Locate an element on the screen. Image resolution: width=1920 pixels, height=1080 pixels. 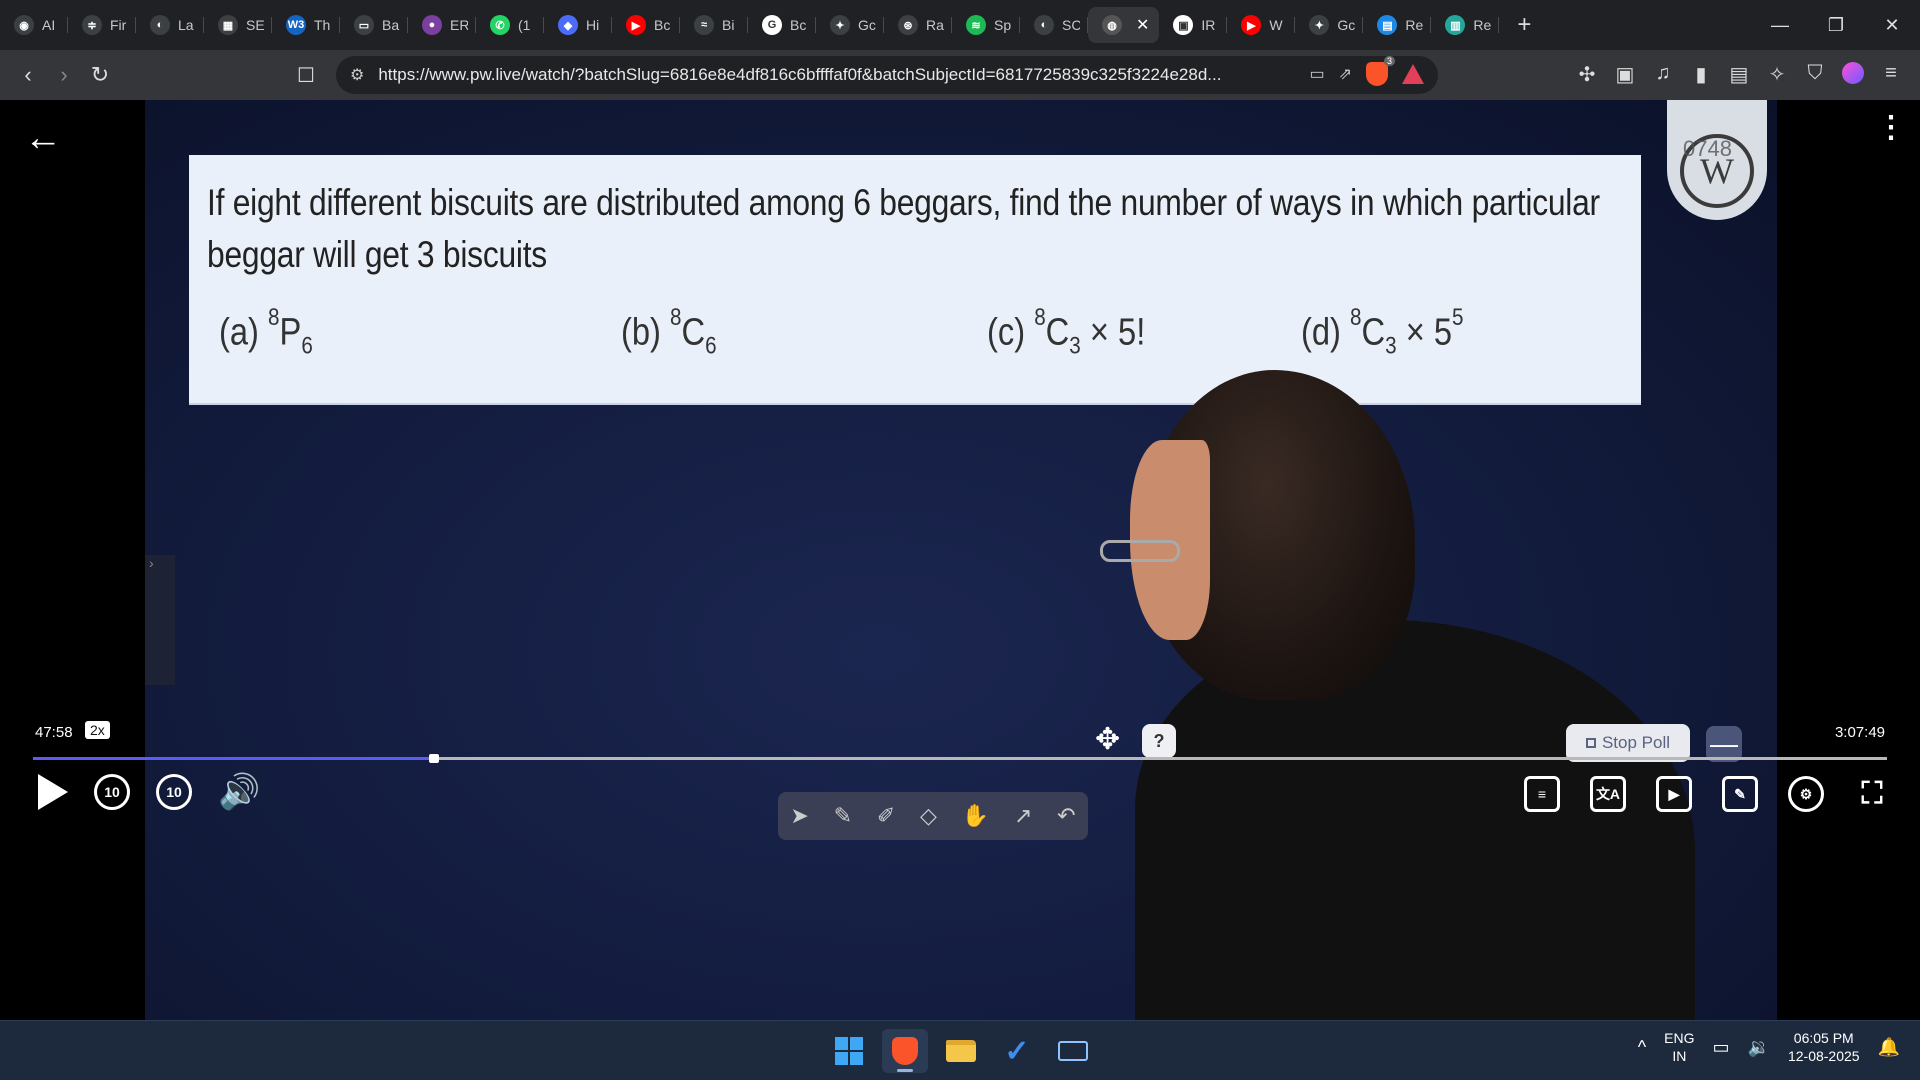
browser-tab: ◆ Hi is located at coordinates (578, 25).